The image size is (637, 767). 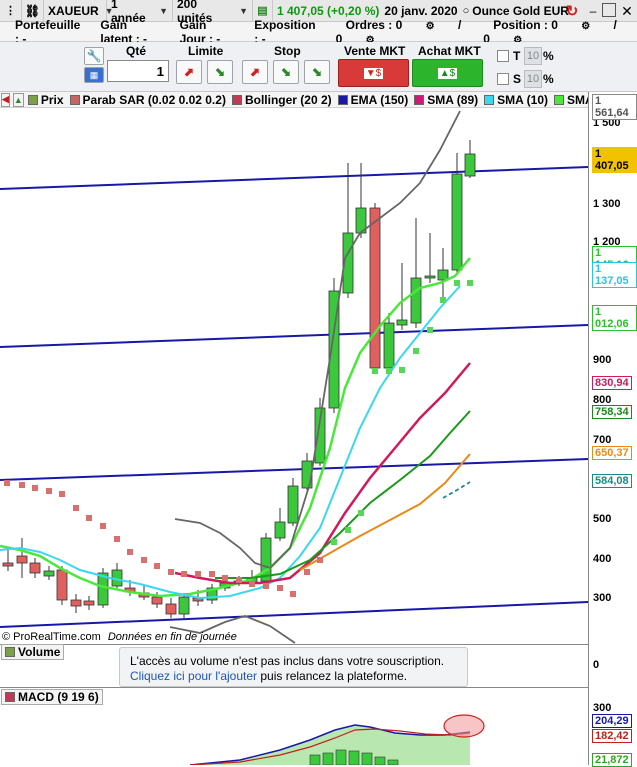 I want to click on legend-item: SMA (89), so click(x=449, y=100).